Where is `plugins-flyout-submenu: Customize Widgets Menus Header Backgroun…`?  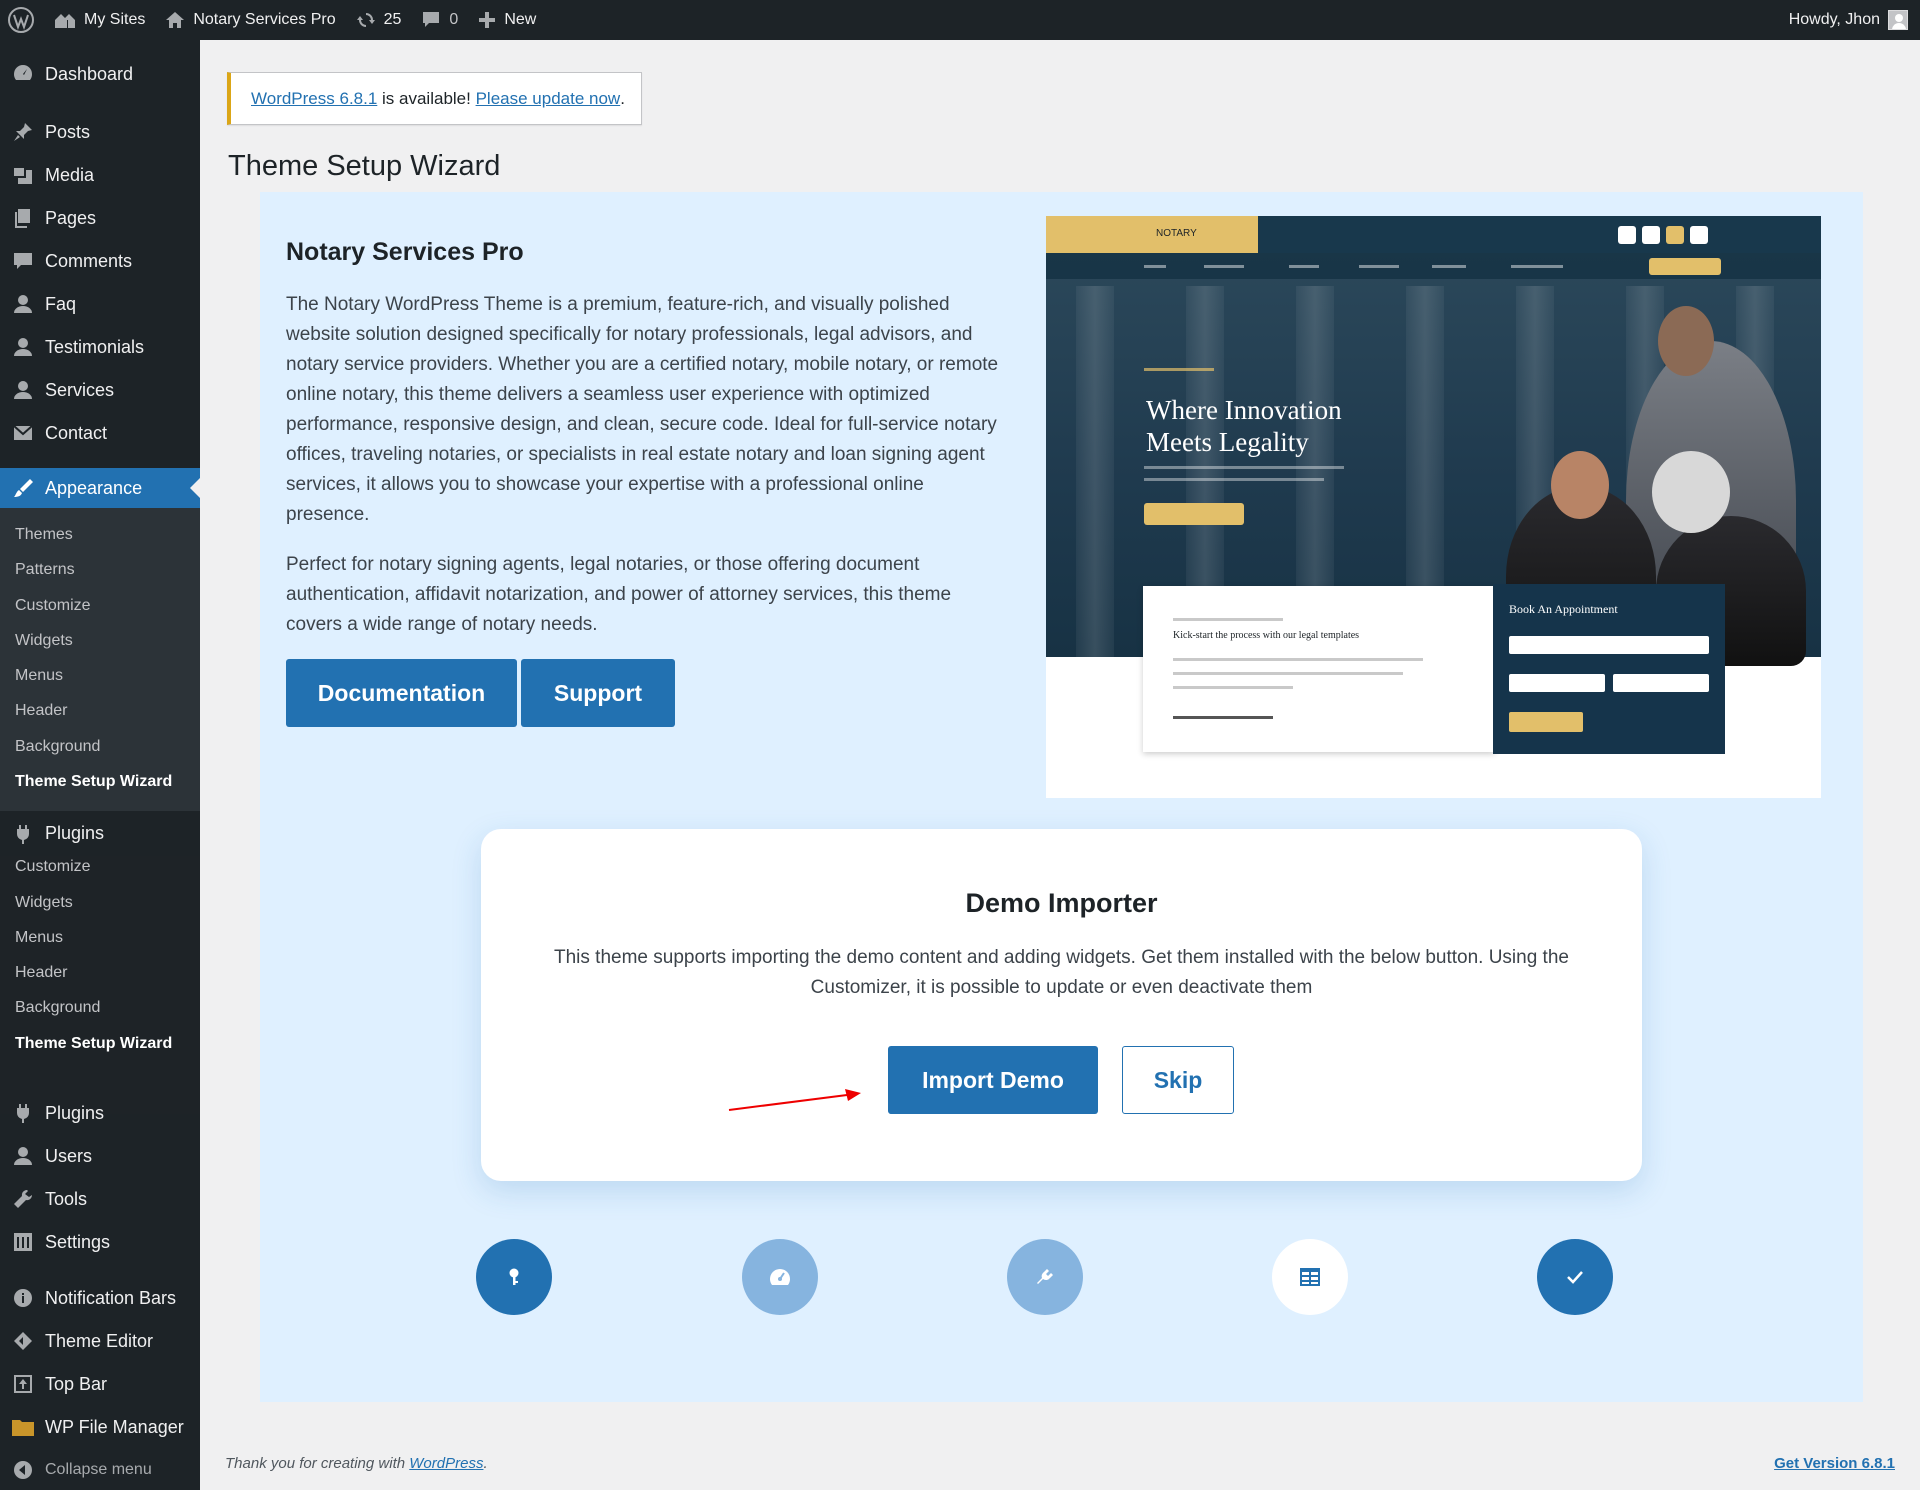 plugins-flyout-submenu: Customize Widgets Menus Header Backgroun… is located at coordinates (100, 985).